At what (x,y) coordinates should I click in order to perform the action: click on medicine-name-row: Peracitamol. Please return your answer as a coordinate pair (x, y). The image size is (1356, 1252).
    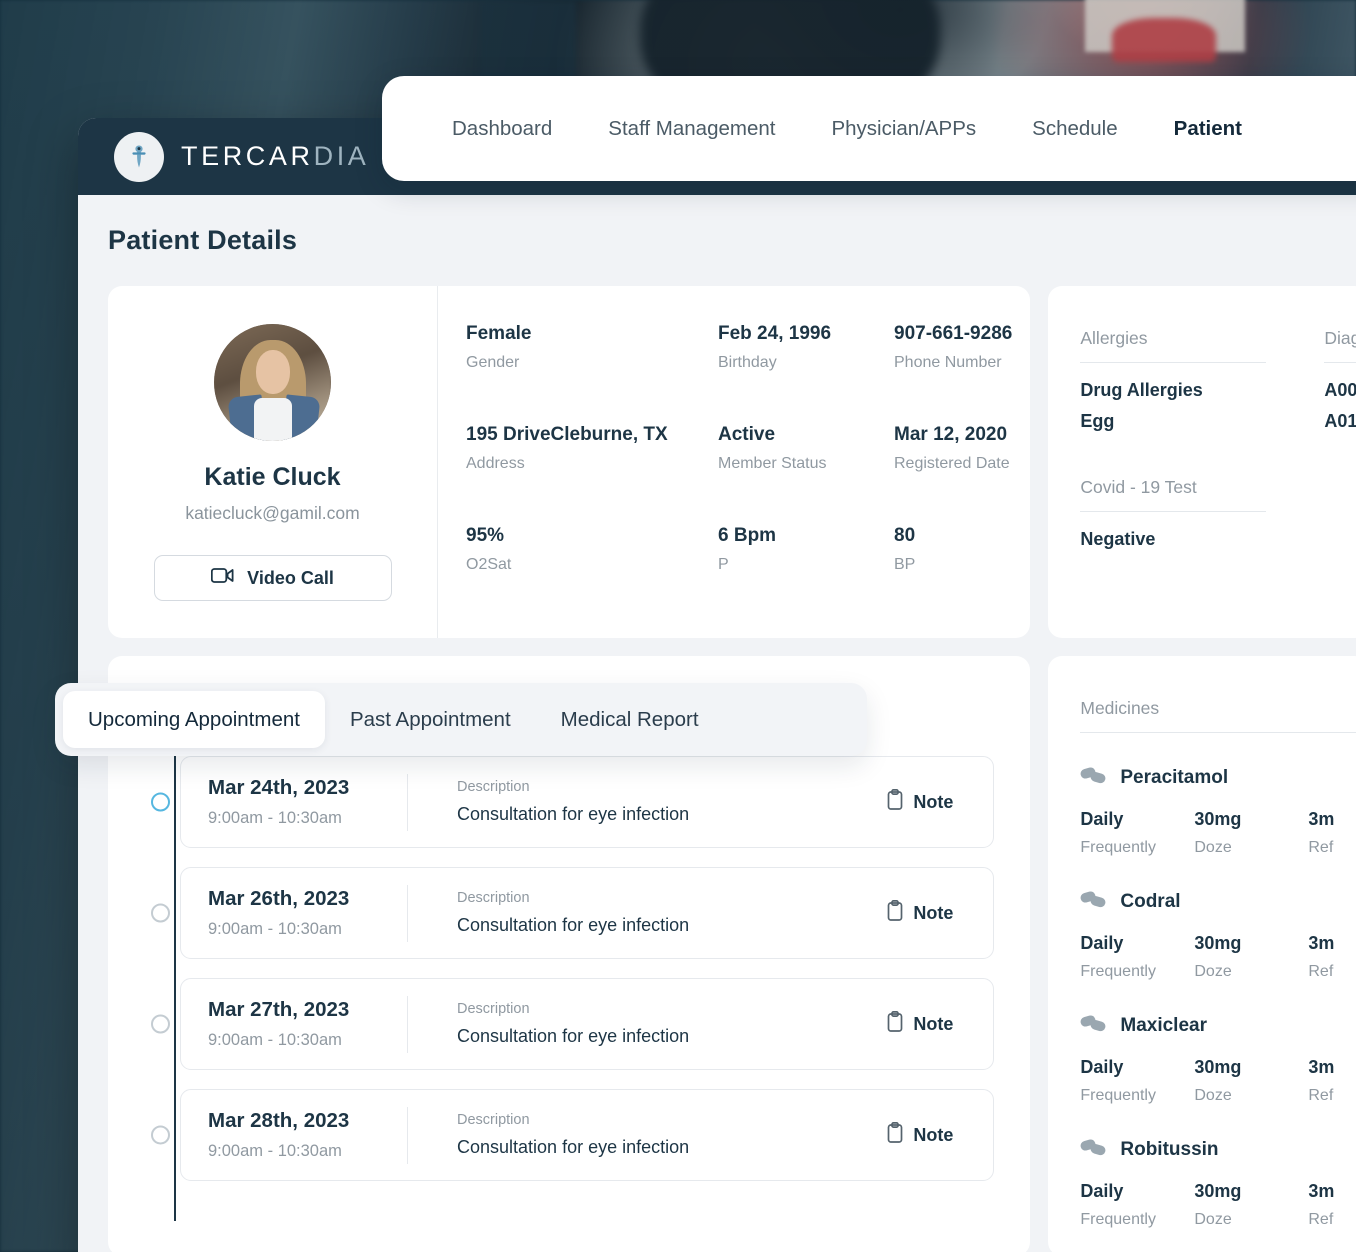
    Looking at the image, I should click on (1218, 778).